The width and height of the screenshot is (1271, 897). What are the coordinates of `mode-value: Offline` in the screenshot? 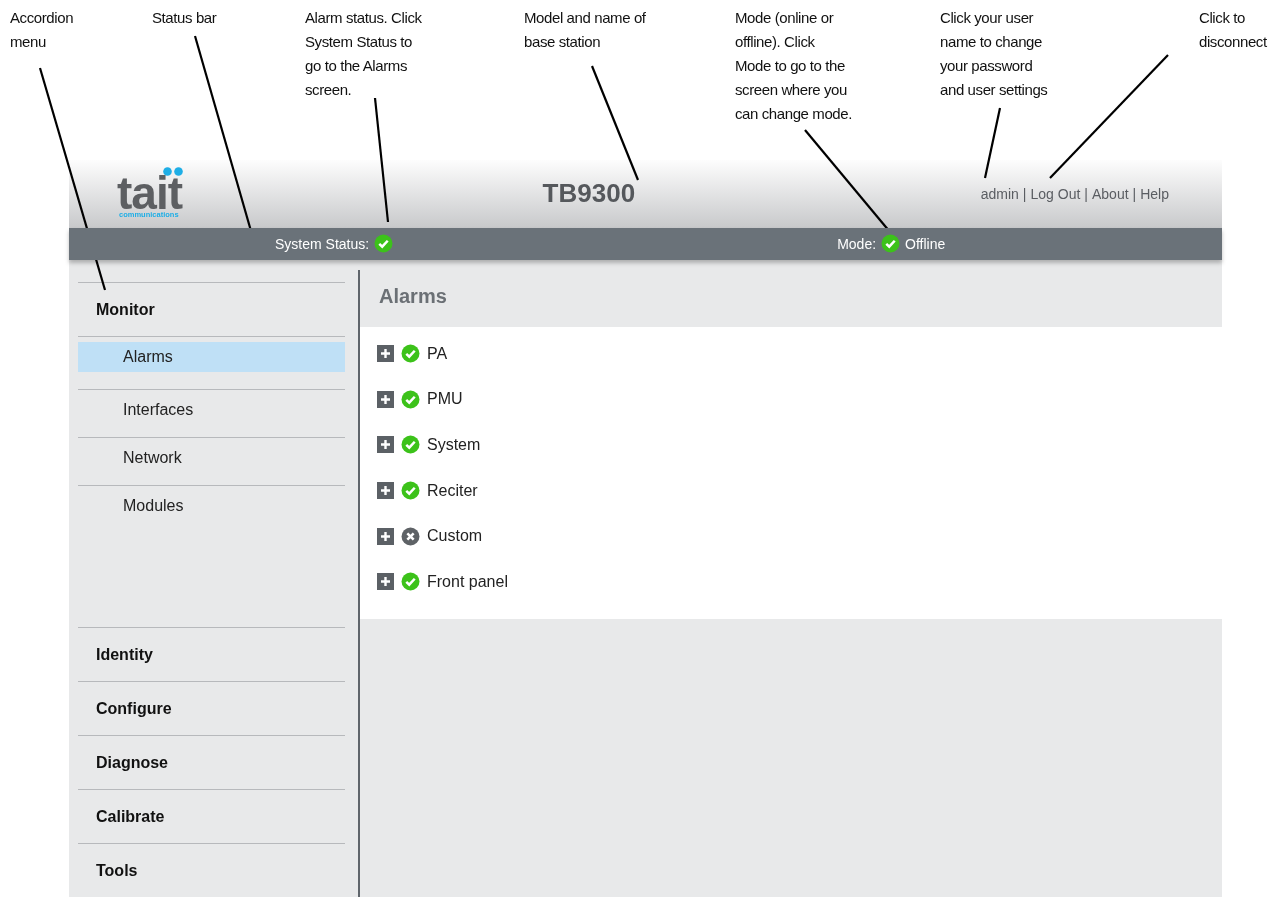 It's located at (925, 243).